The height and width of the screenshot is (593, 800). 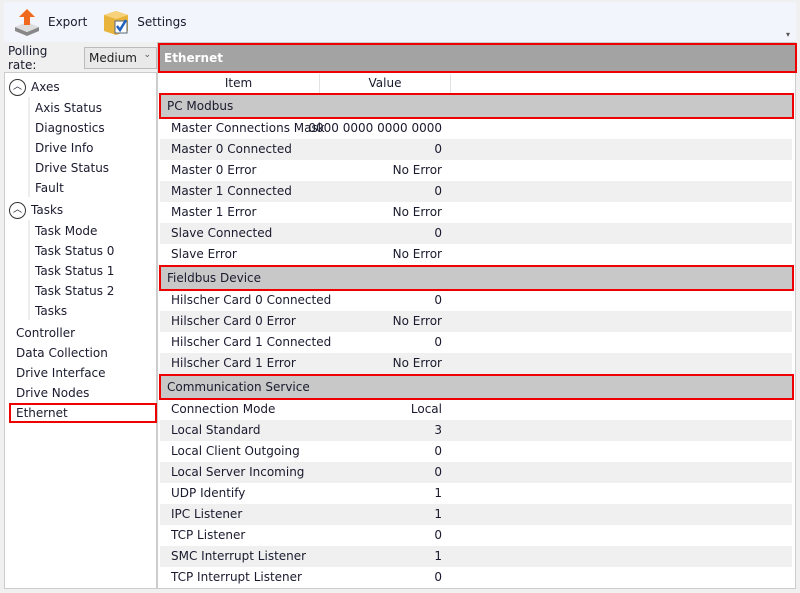 What do you see at coordinates (28, 58) in the screenshot?
I see `polling-rate-label: Polling rate:` at bounding box center [28, 58].